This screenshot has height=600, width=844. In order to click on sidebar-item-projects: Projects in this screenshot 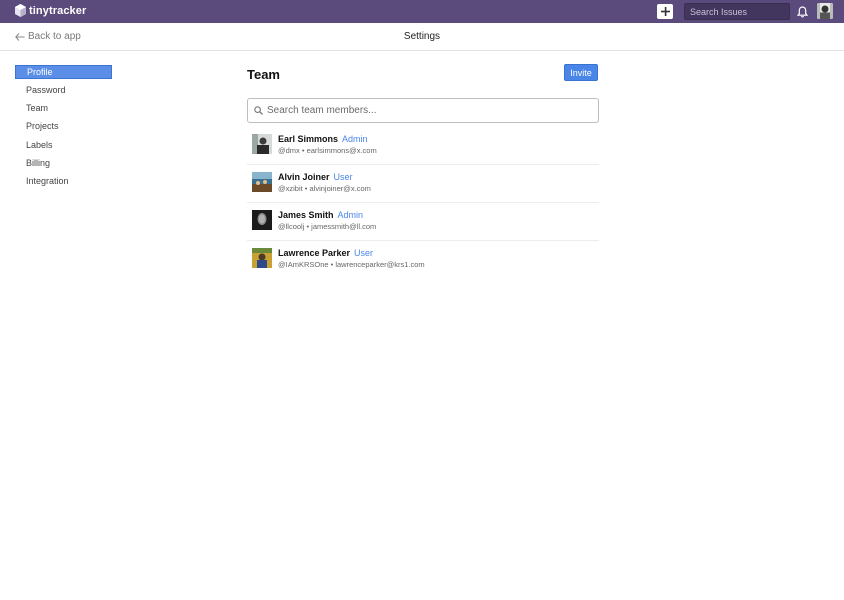, I will do `click(63, 128)`.